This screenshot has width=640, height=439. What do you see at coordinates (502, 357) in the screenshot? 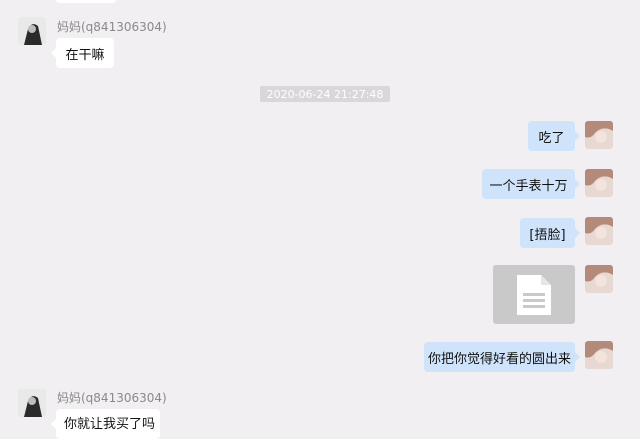
I see `message-bubble-outgoing: 你把你觉得好看的圆出来` at bounding box center [502, 357].